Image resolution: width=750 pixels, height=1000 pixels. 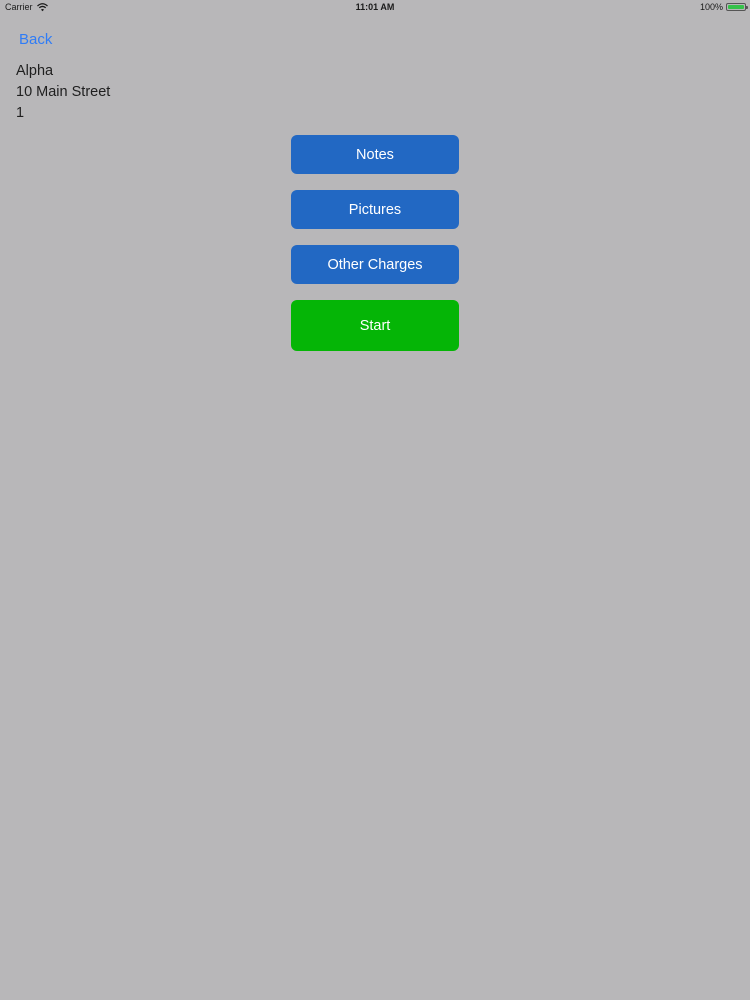 I want to click on job-number: 1, so click(x=20, y=113).